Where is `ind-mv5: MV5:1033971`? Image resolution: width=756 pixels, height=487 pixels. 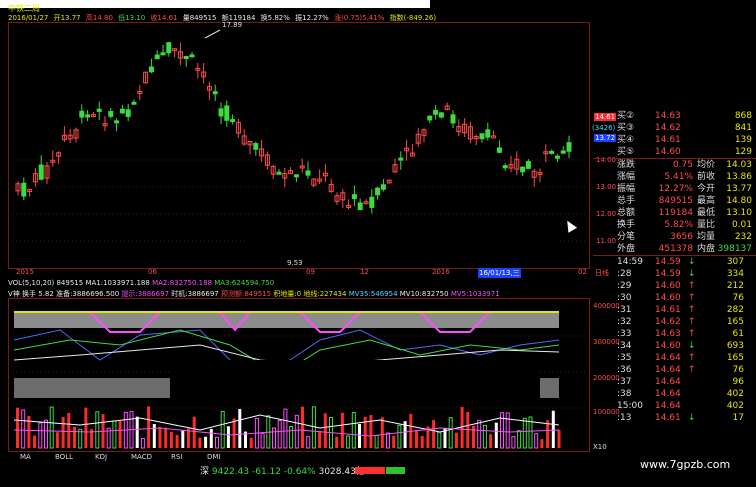
ind-mv5: MV5:1033971 is located at coordinates (475, 294).